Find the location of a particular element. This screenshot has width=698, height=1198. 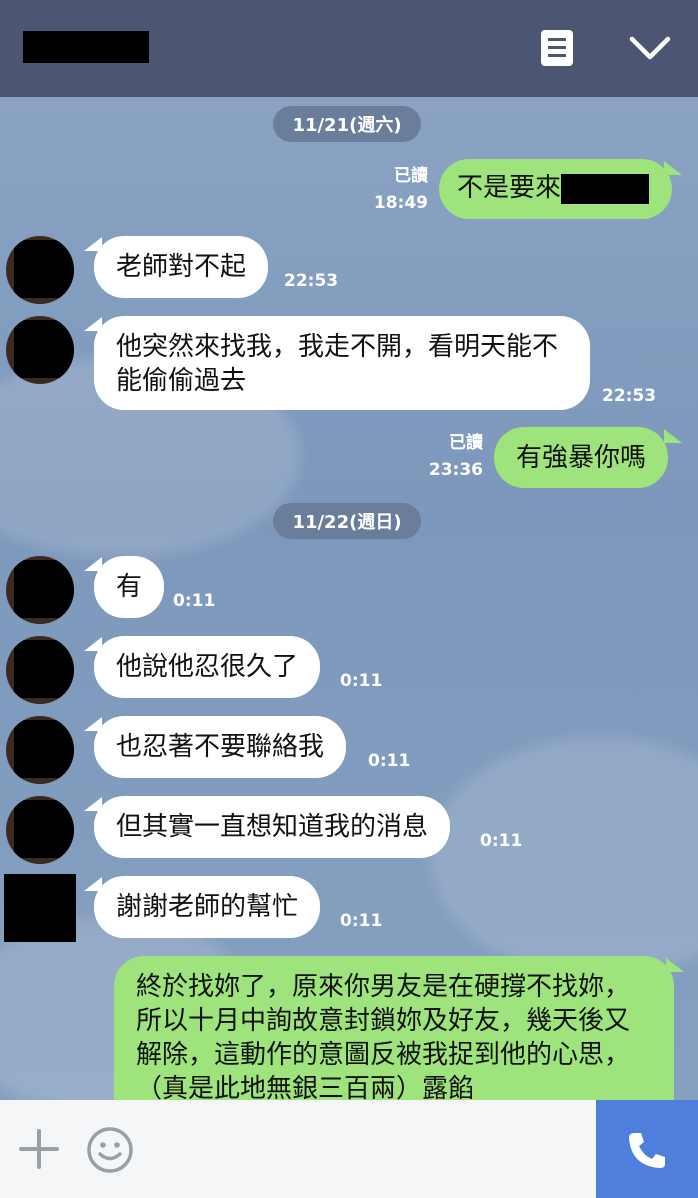

redaction-block is located at coordinates (605, 188).